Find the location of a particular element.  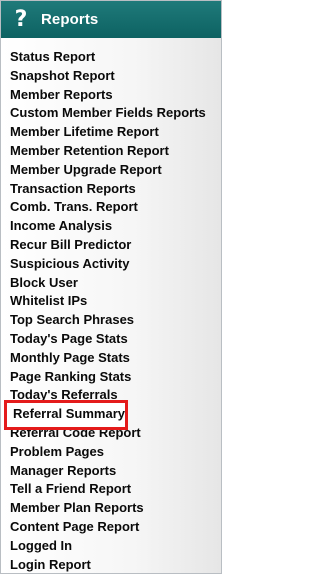

menu-item-status-report: Status Report is located at coordinates (115, 57).